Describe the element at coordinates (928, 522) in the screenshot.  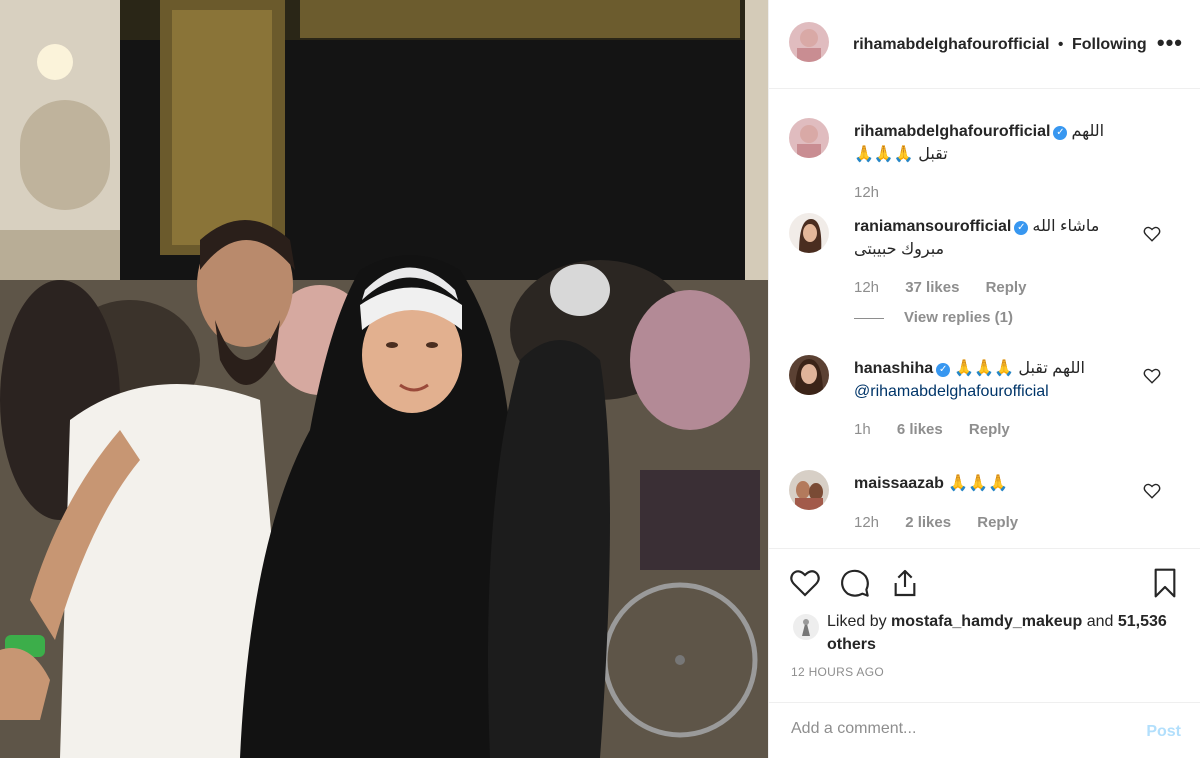
I see `comment-likes-count: 2 likes` at that location.